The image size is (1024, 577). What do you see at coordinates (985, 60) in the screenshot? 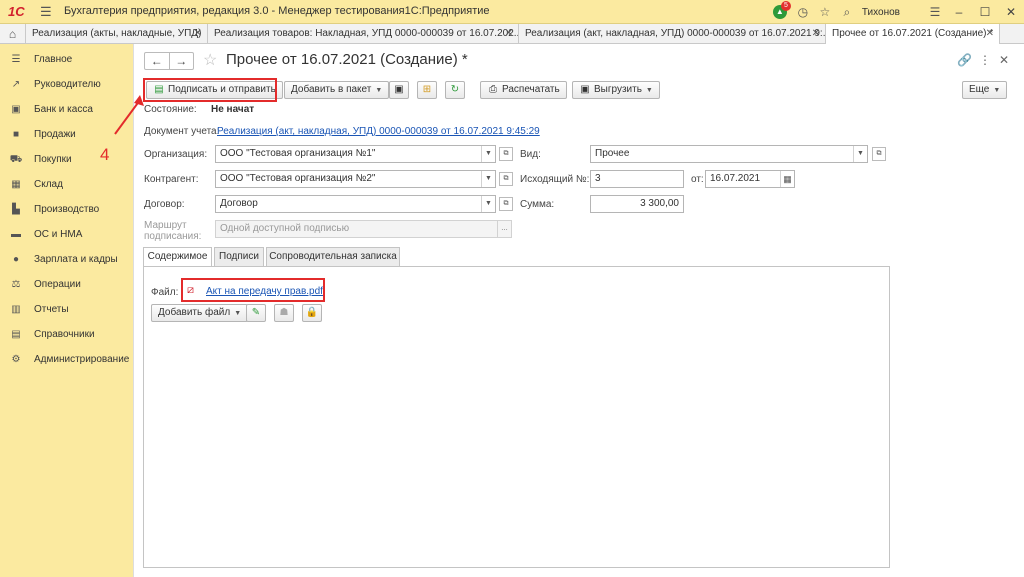
I see `more-options-icon: ⋮` at bounding box center [985, 60].